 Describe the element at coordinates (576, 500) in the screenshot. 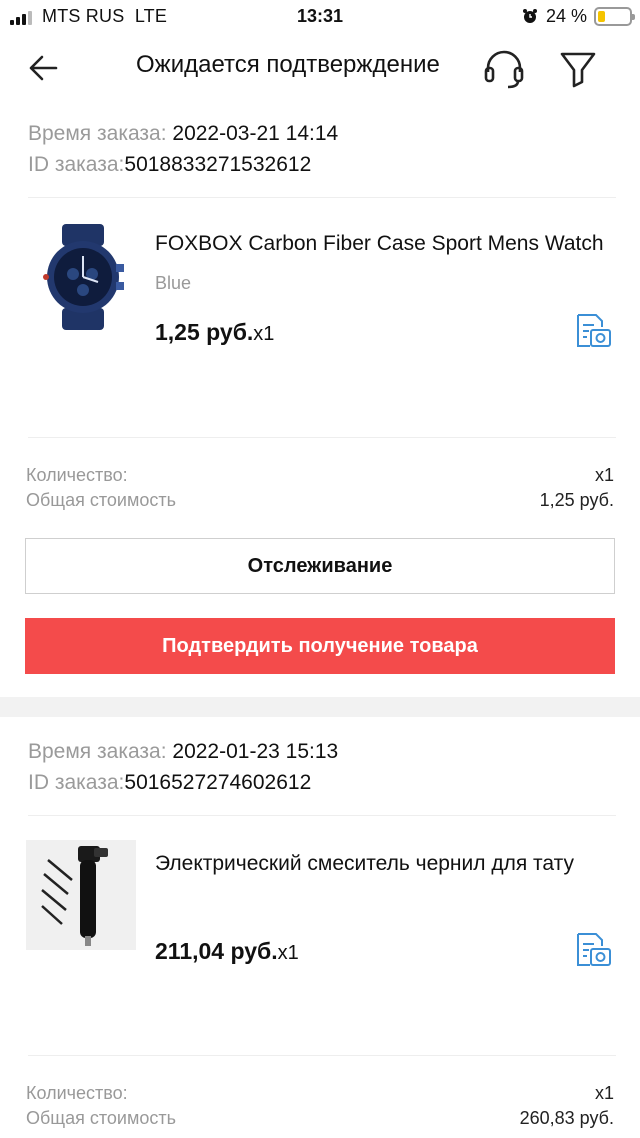

I see `total-value: 1,25 руб.` at that location.